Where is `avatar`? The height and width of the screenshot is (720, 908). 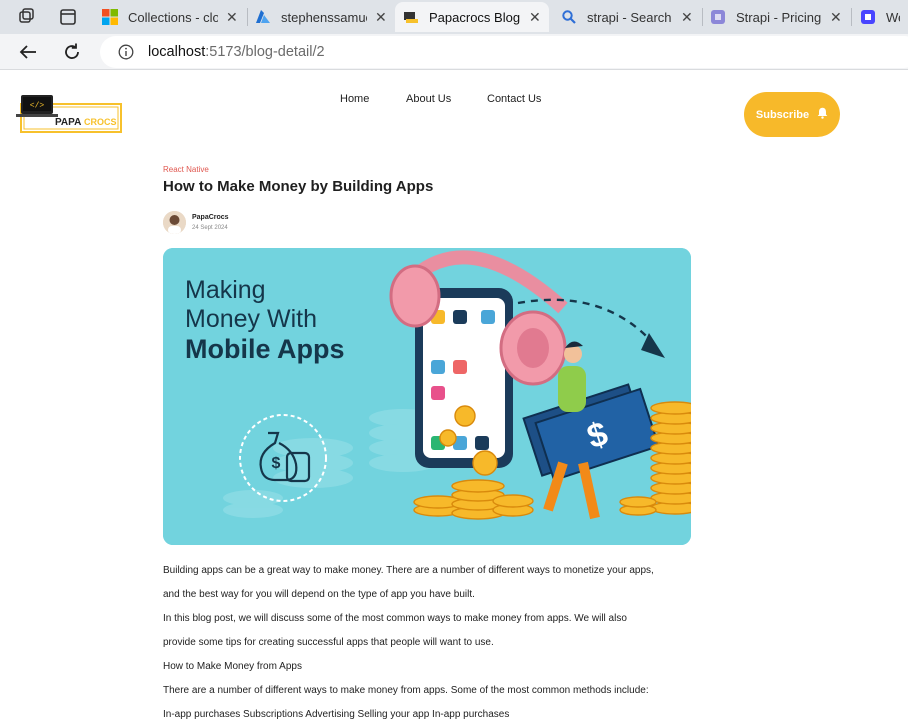
avatar is located at coordinates (174, 222).